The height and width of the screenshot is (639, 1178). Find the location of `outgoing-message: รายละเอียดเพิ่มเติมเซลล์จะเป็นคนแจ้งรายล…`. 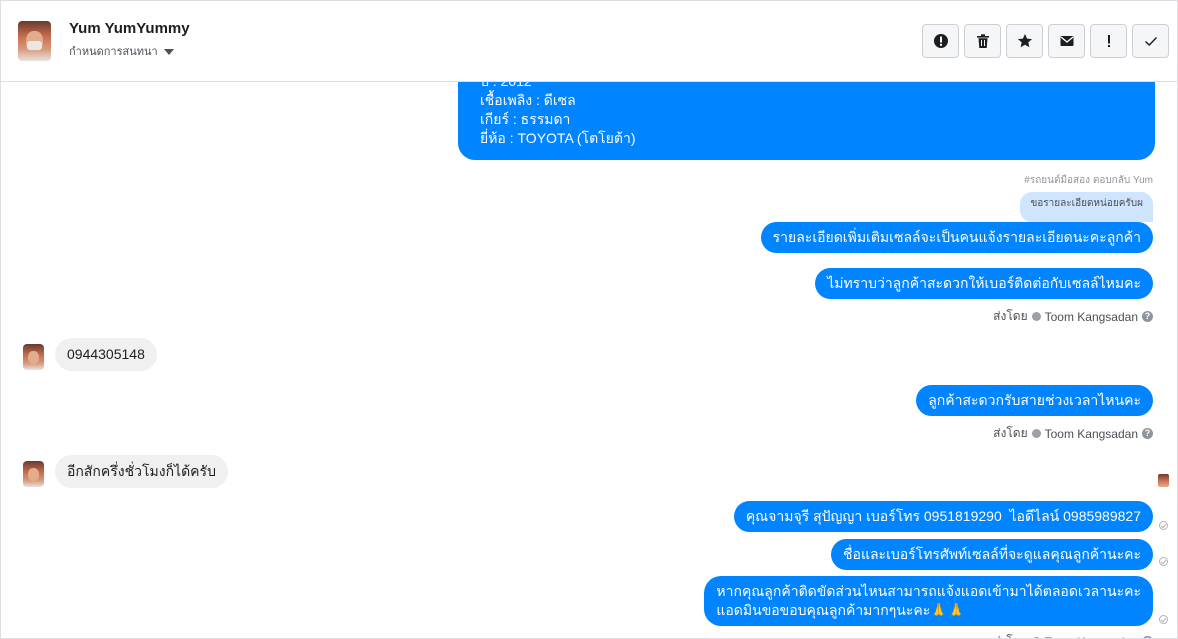

outgoing-message: รายละเอียดเพิ่มเติมเซลล์จะเป็นคนแจ้งรายล… is located at coordinates (956, 237).